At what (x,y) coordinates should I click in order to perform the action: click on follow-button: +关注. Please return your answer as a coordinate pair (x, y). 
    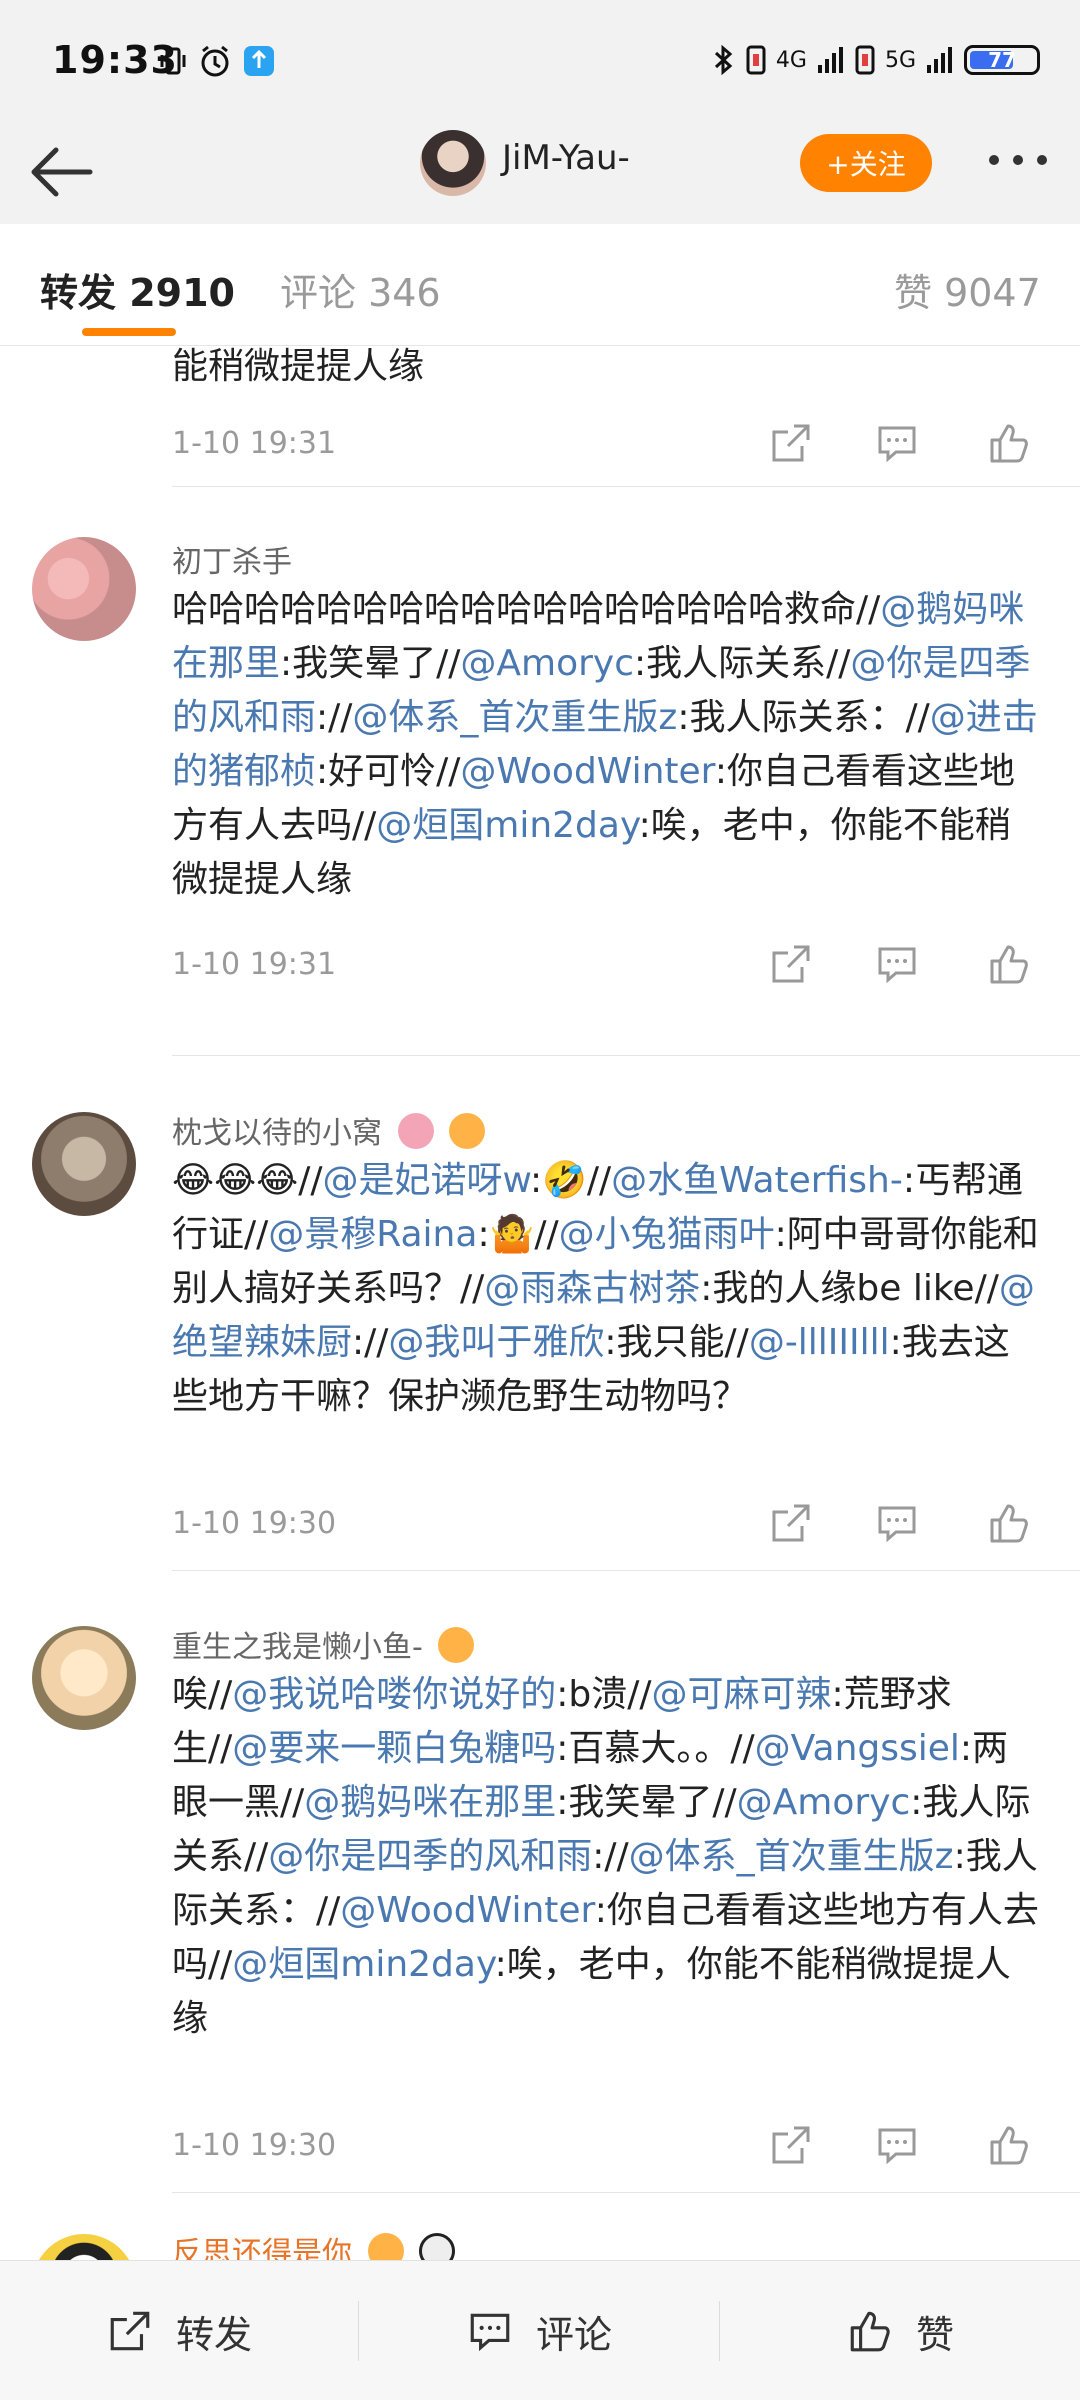
    Looking at the image, I should click on (866, 163).